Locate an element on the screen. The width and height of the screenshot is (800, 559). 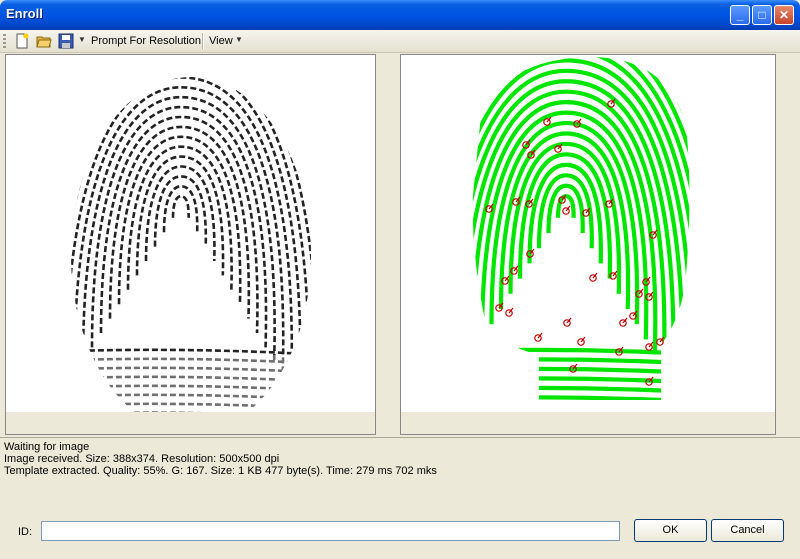
new-document-icon is located at coordinates (22, 41).